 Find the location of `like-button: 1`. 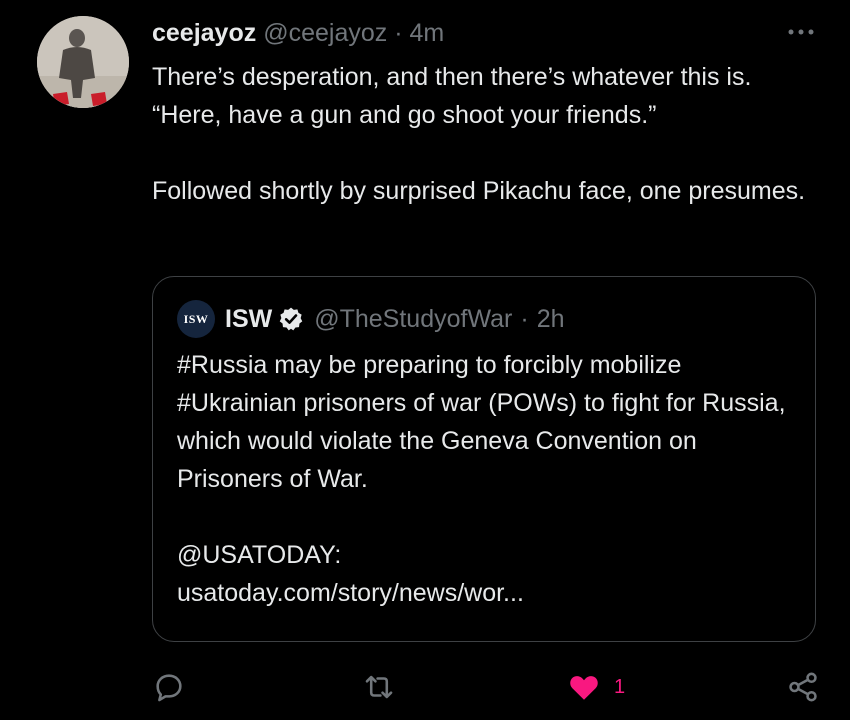

like-button: 1 is located at coordinates (595, 687).